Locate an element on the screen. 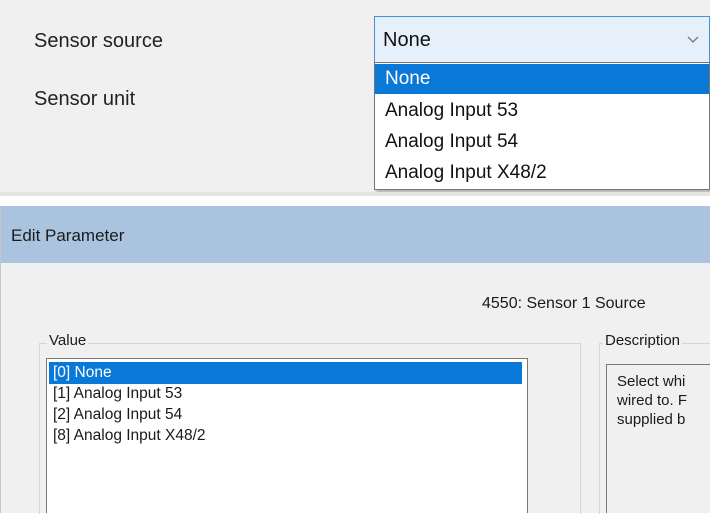 Image resolution: width=710 pixels, height=514 pixels. chevron-down-icon is located at coordinates (693, 39).